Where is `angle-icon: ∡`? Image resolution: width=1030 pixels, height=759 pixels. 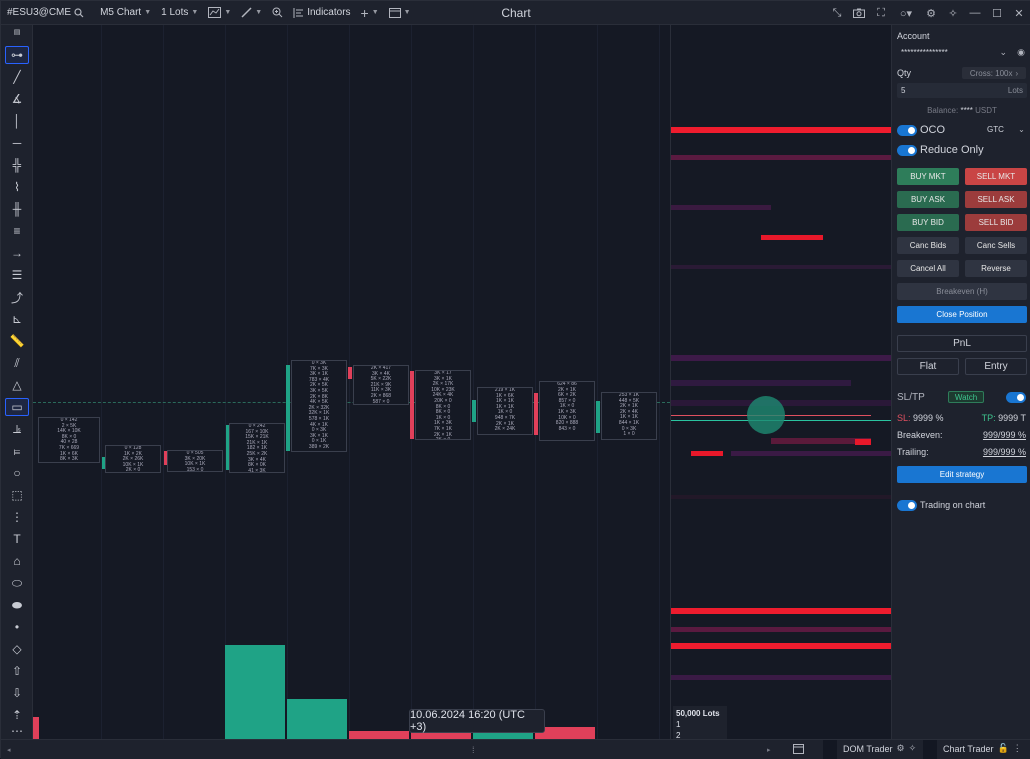
angle-icon: ∡ is located at coordinates (17, 99).